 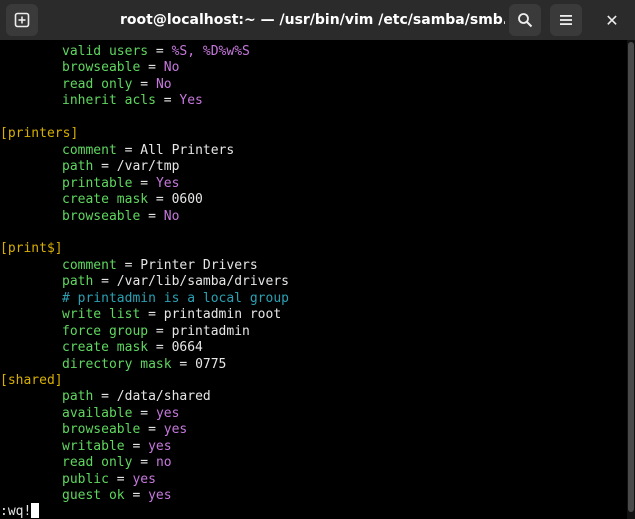 I want to click on config-value: 0600, so click(x=187, y=200).